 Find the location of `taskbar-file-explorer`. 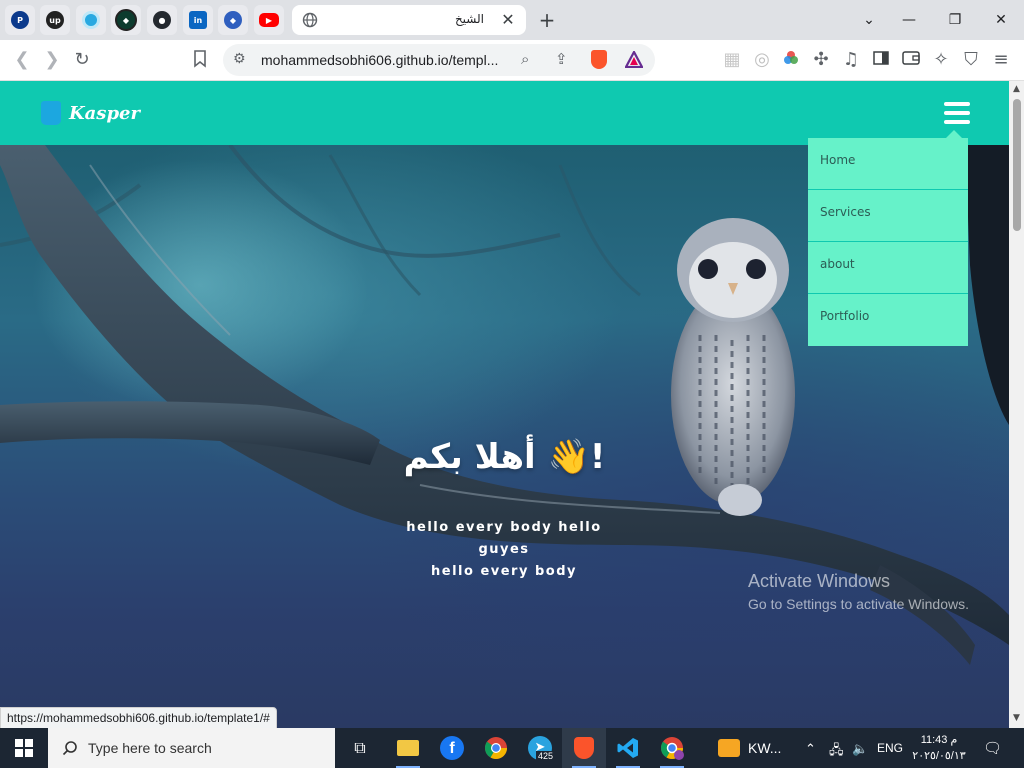

taskbar-file-explorer is located at coordinates (408, 748).